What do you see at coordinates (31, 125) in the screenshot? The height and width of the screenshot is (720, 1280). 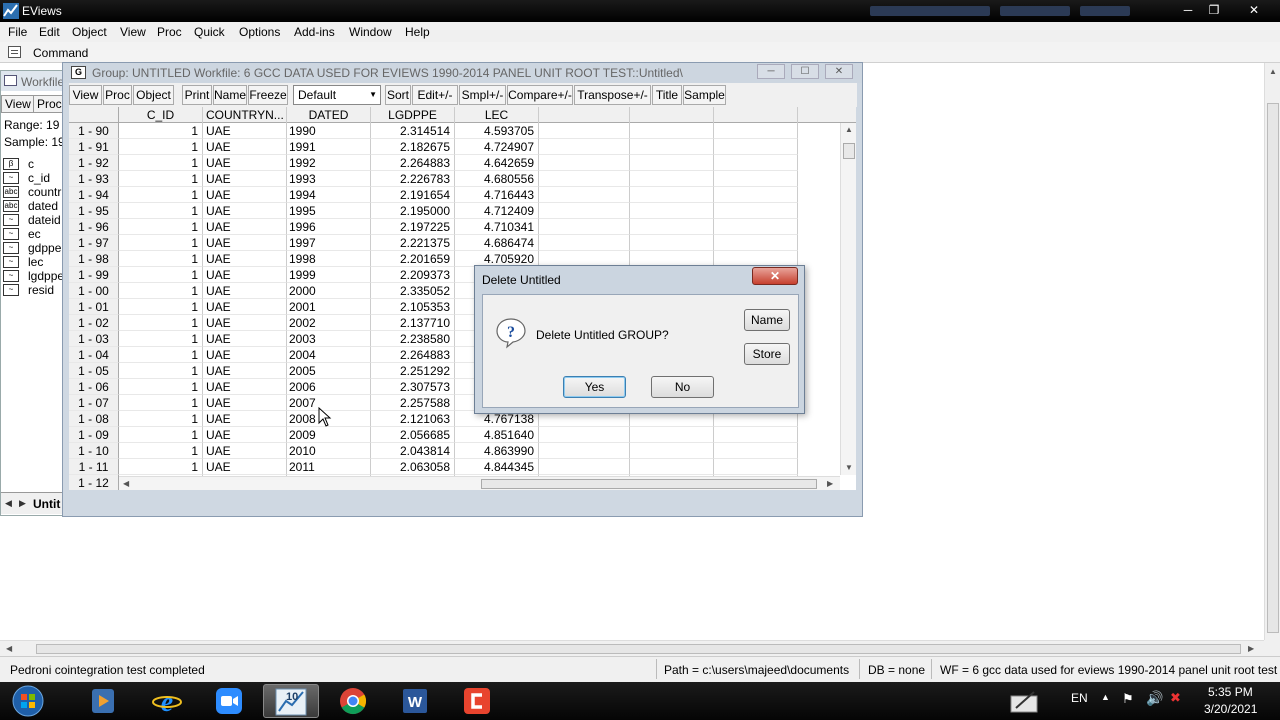 I see `workfile-range: Range: 19` at bounding box center [31, 125].